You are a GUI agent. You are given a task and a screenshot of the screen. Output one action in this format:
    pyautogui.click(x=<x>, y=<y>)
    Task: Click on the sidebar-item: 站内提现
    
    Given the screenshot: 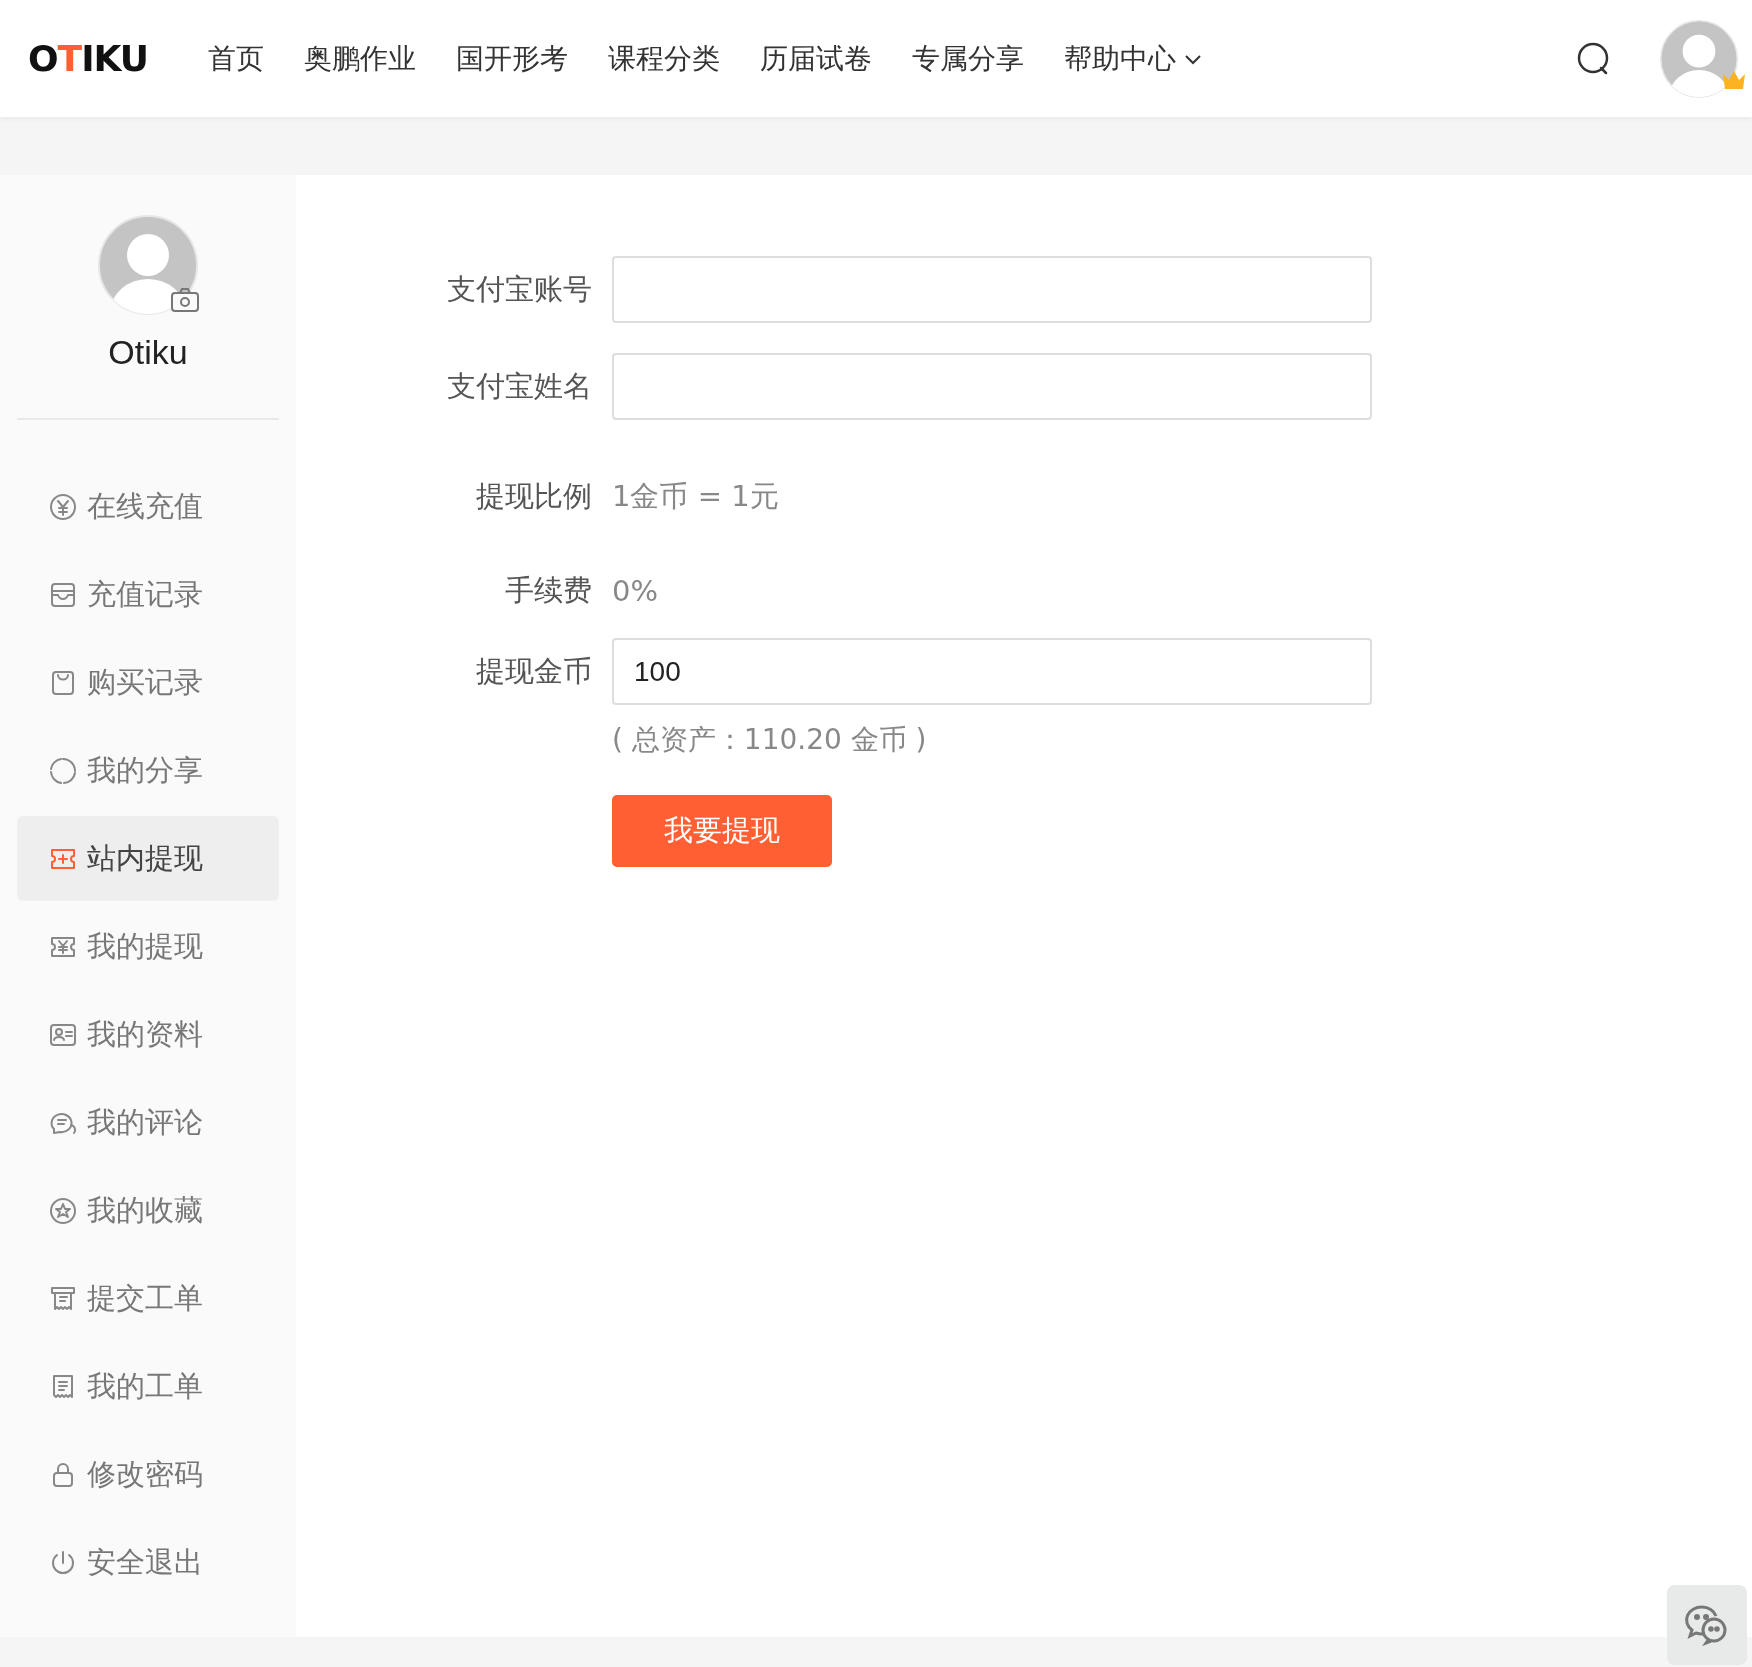 What is the action you would take?
    pyautogui.click(x=148, y=858)
    